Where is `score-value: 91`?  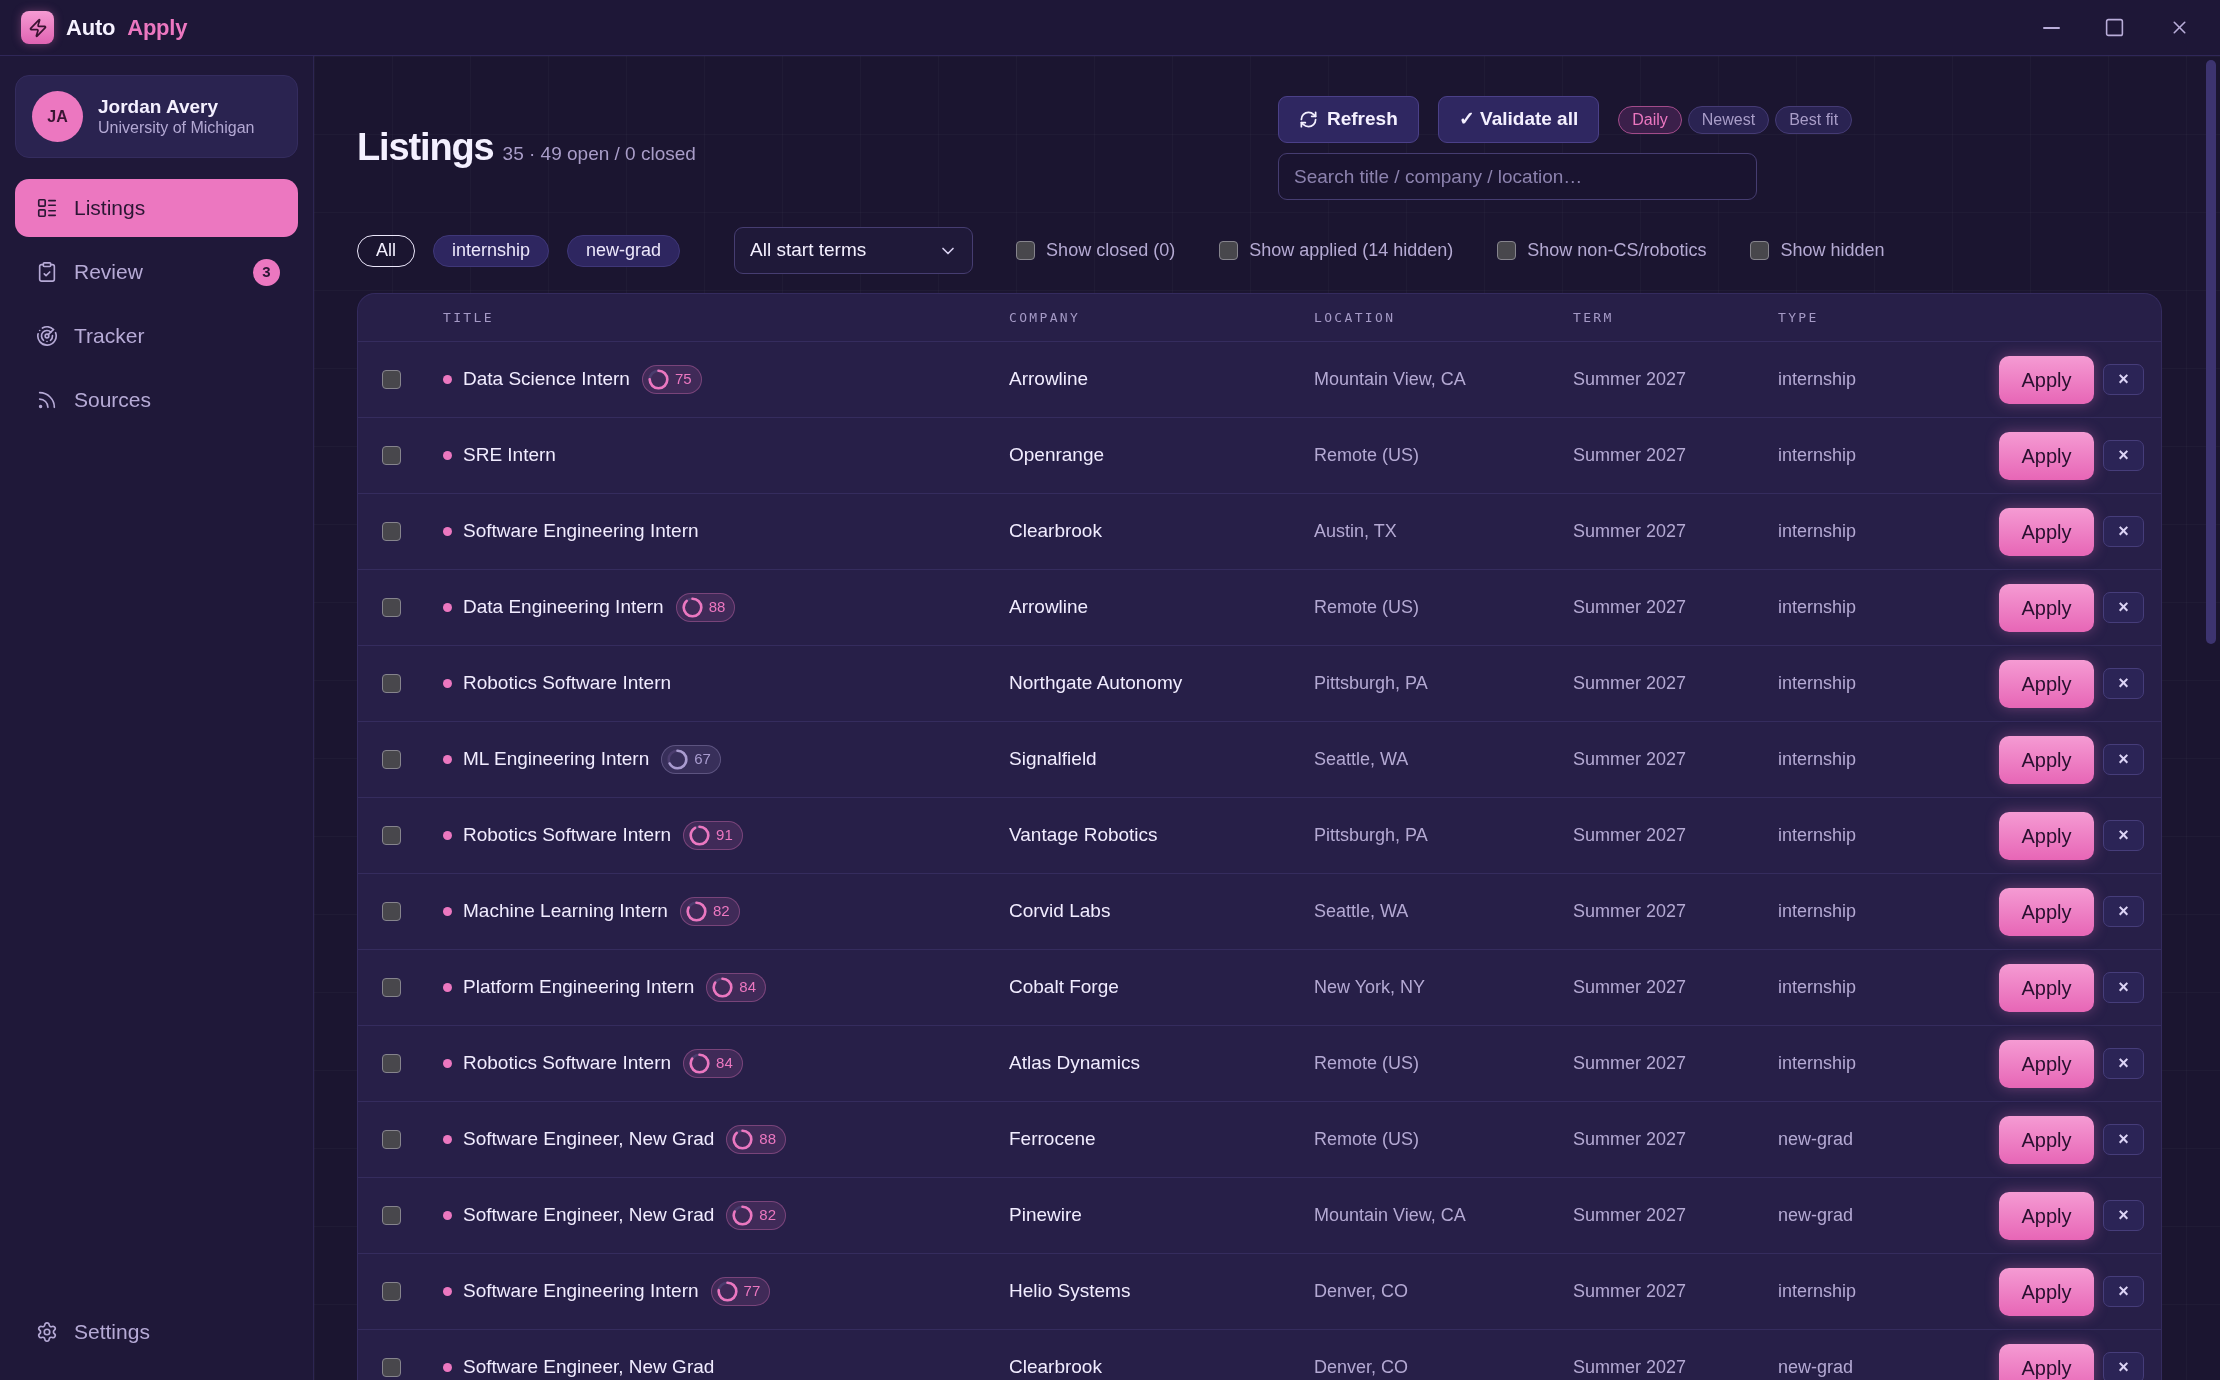
score-value: 91 is located at coordinates (724, 835).